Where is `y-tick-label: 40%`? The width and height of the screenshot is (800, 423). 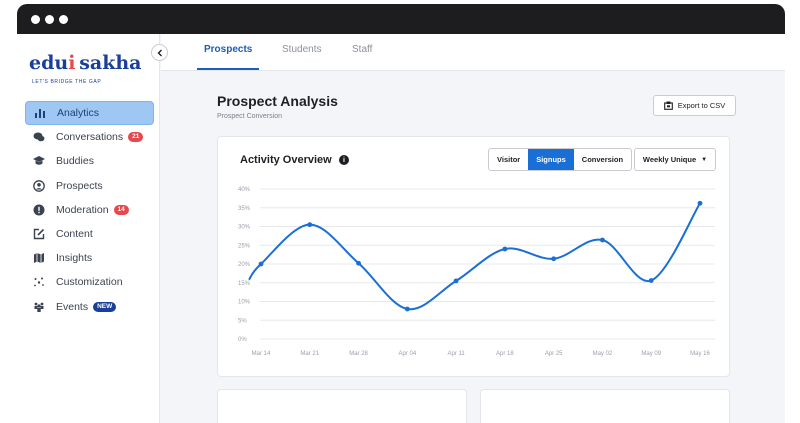
y-tick-label: 40% is located at coordinates (244, 190).